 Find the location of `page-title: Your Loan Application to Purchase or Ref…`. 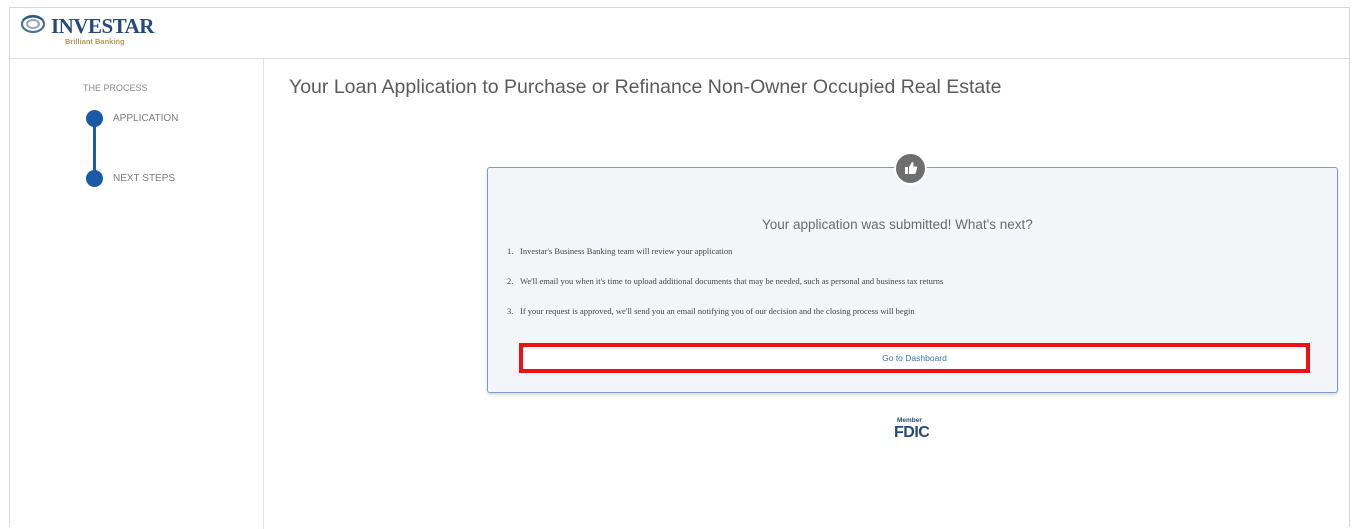

page-title: Your Loan Application to Purchase or Ref… is located at coordinates (645, 87).